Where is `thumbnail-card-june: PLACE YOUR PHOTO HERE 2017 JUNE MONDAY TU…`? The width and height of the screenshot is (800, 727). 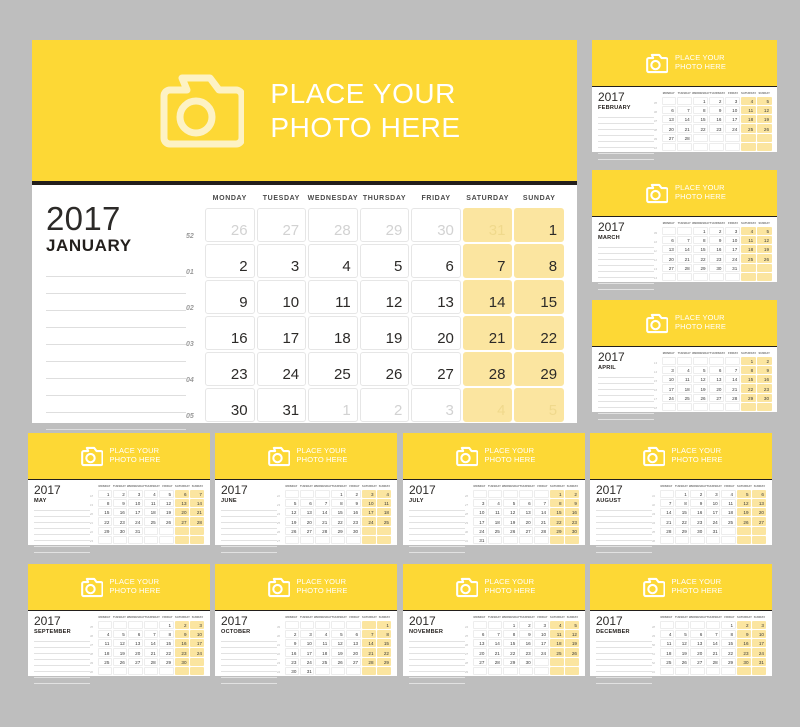 thumbnail-card-june: PLACE YOUR PHOTO HERE 2017 JUNE MONDAY TU… is located at coordinates (306, 493).